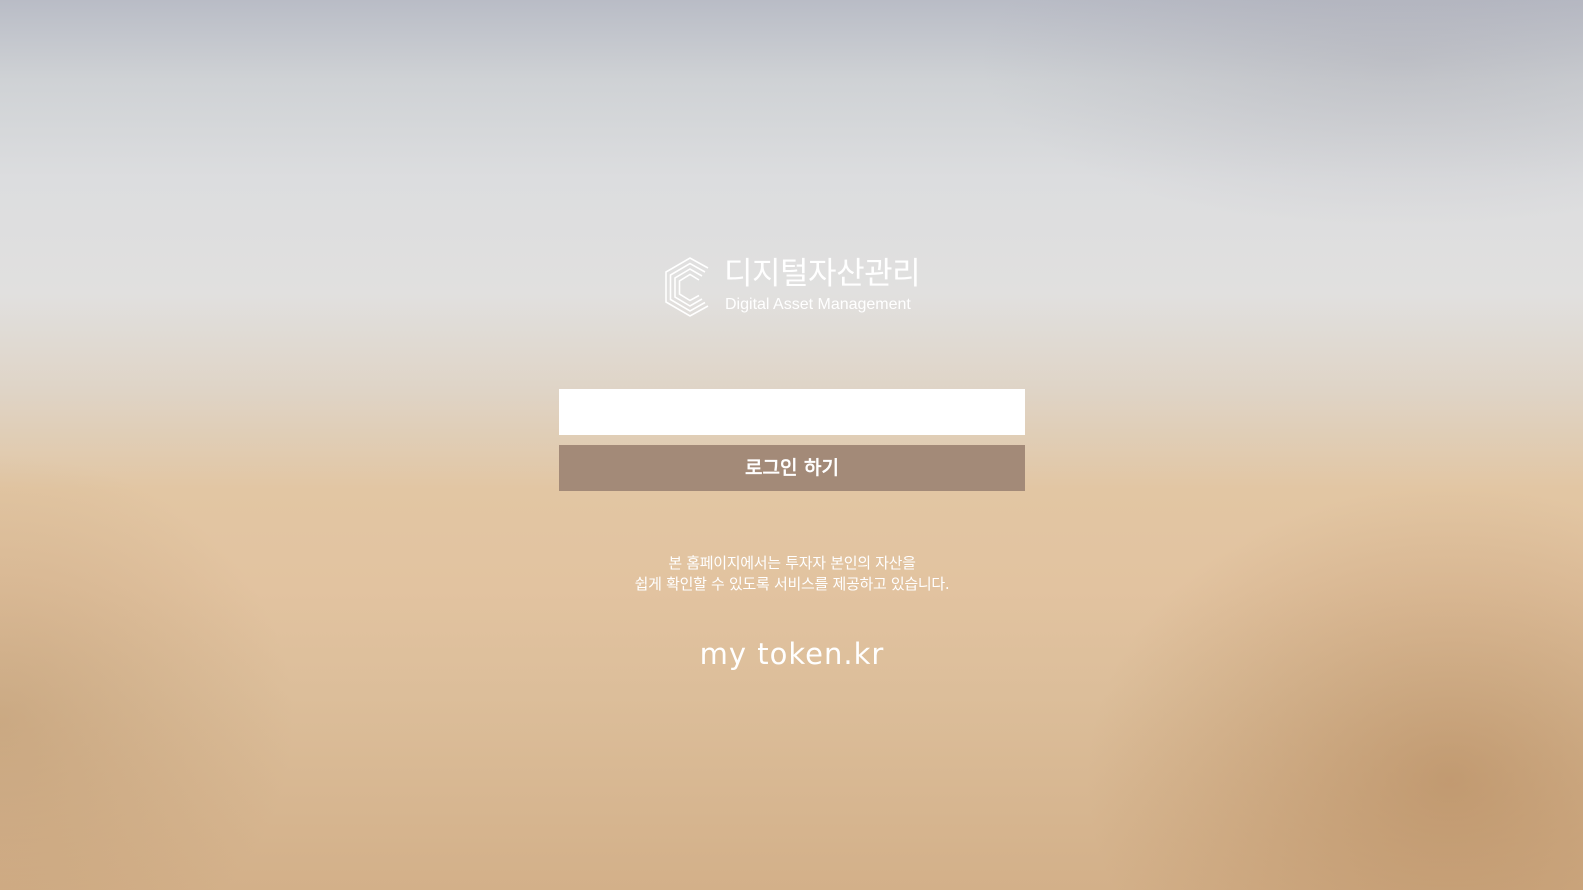 The image size is (1583, 890). What do you see at coordinates (792, 468) in the screenshot?
I see `login-button: 로그인 하기` at bounding box center [792, 468].